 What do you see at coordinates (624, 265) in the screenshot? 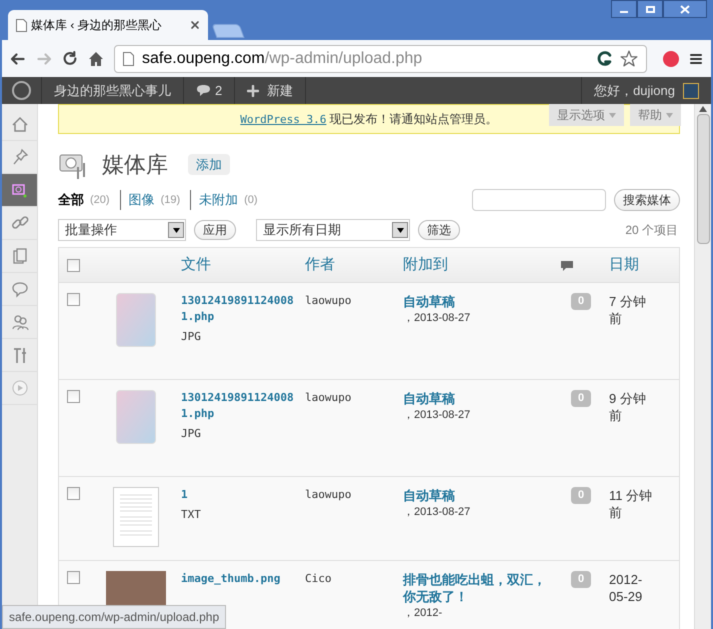
I see `column-header: 日期` at bounding box center [624, 265].